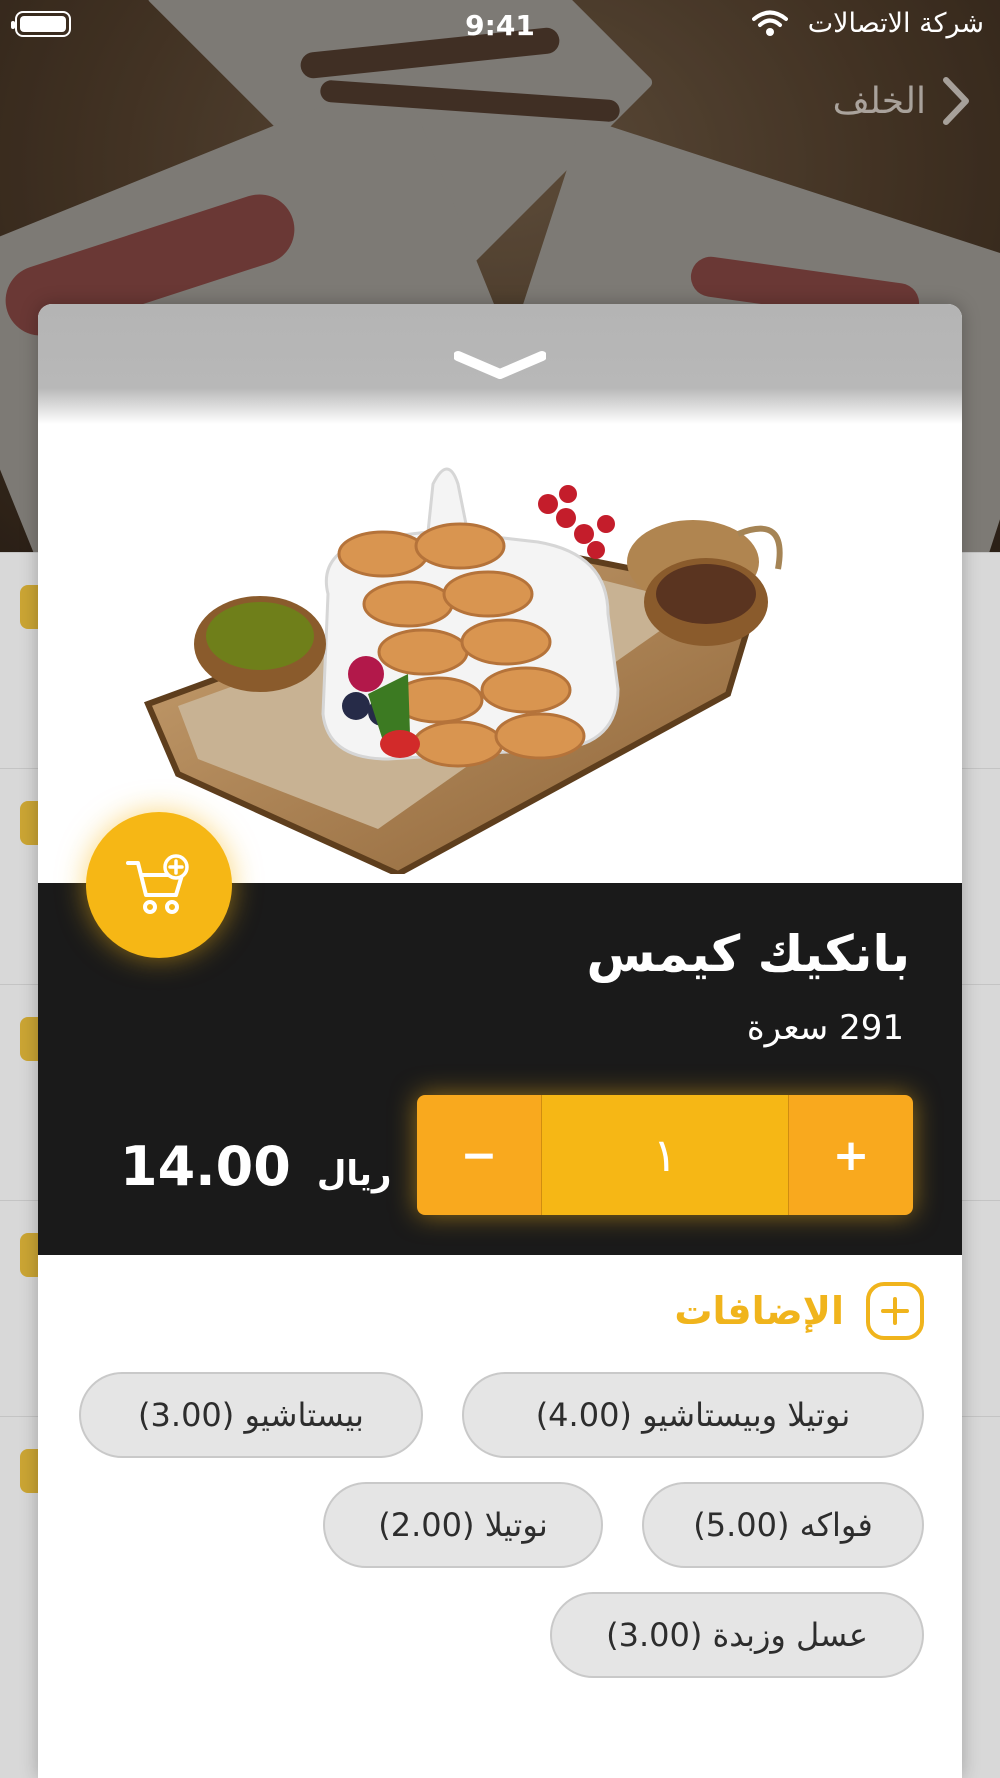  What do you see at coordinates (693, 1415) in the screenshot?
I see `addon-chip: نوتيلا وبيستاشيو (4.00)` at bounding box center [693, 1415].